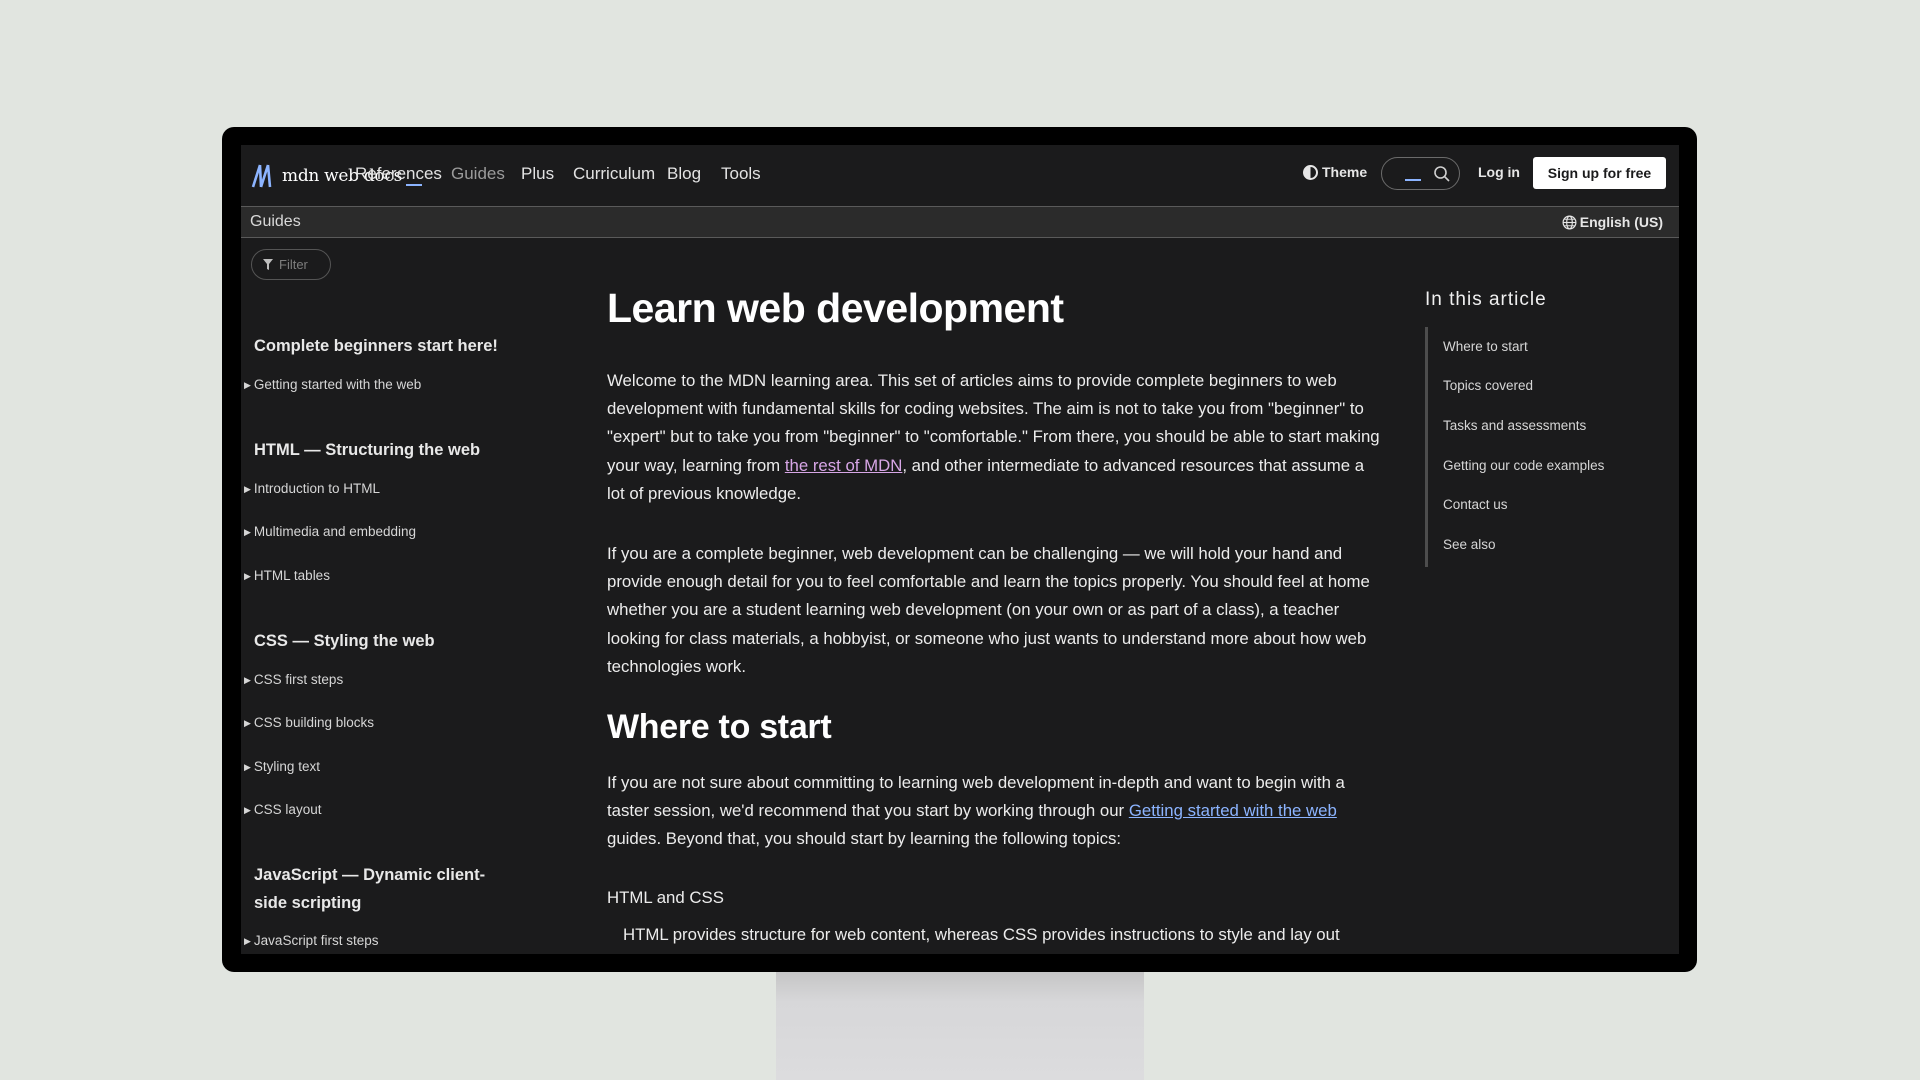 The image size is (1920, 1080). What do you see at coordinates (261, 176) in the screenshot?
I see `mdn-logo-icon` at bounding box center [261, 176].